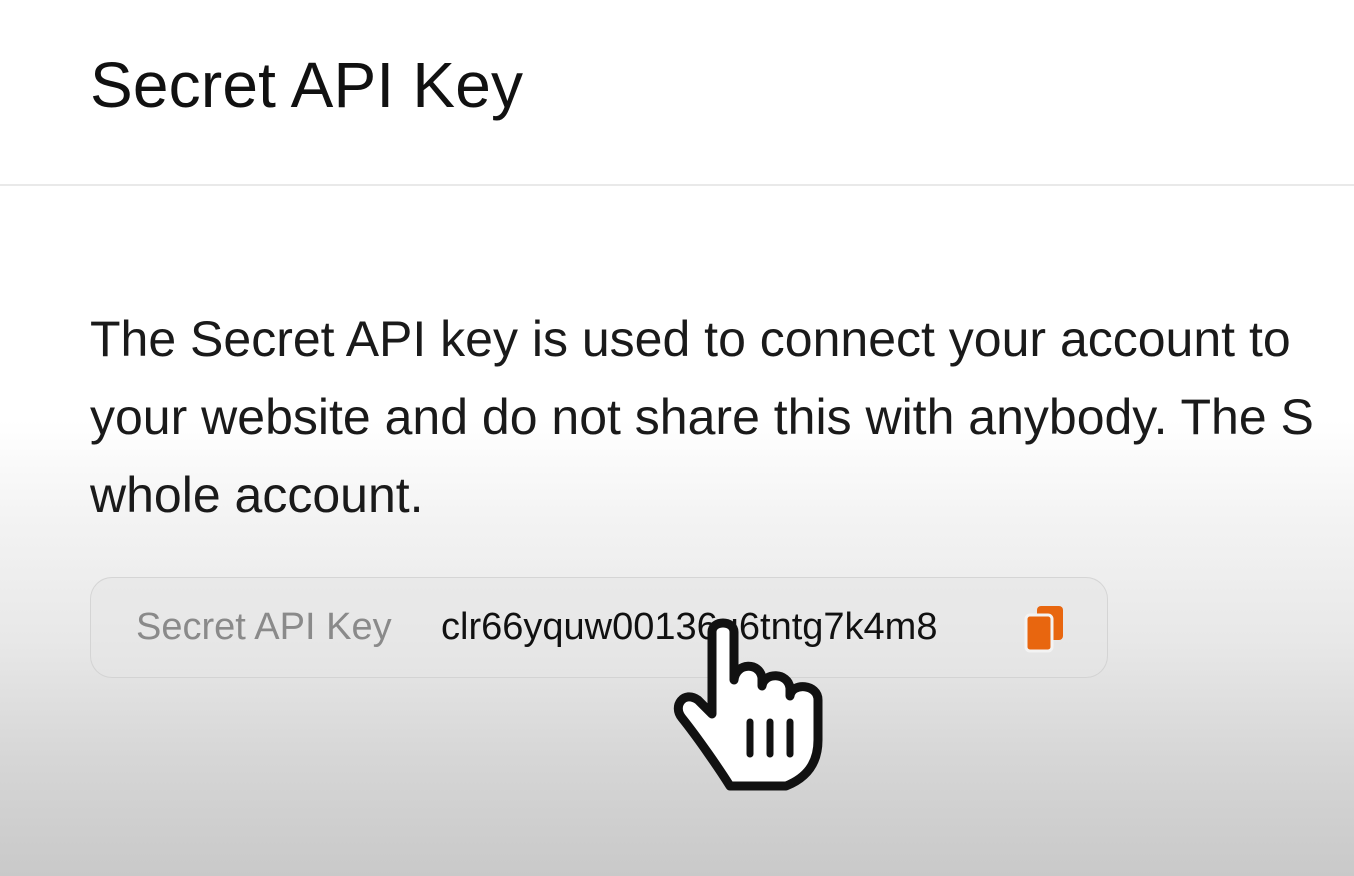 The image size is (1354, 876). I want to click on copy-icon, so click(1045, 629).